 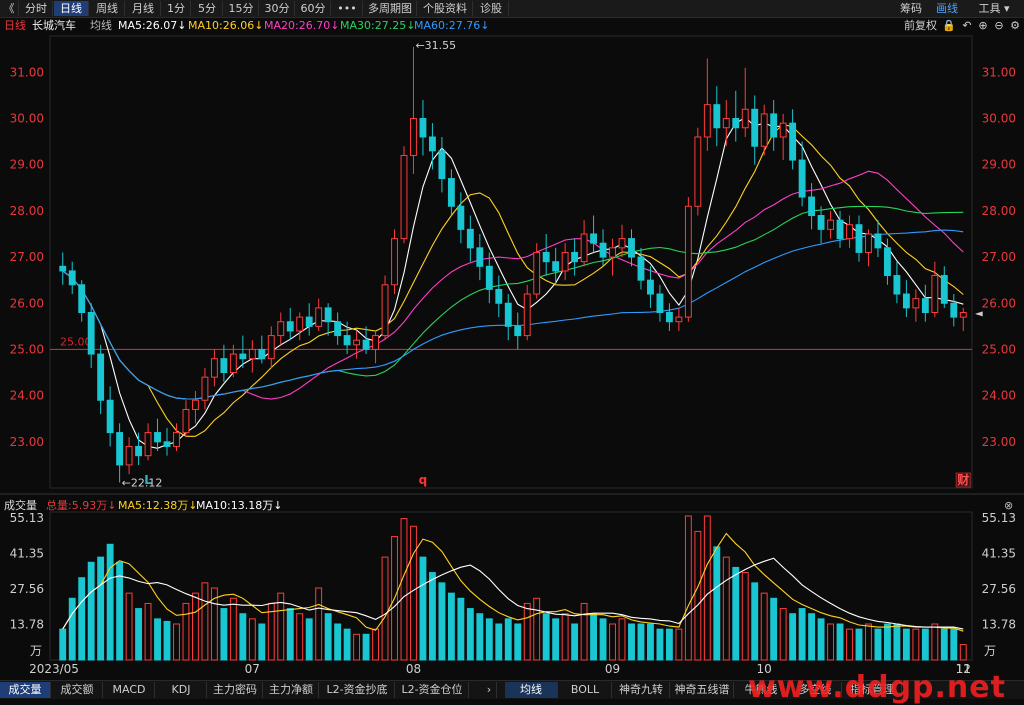 I want to click on overlay-tab-1: BOLL, so click(x=585, y=690).